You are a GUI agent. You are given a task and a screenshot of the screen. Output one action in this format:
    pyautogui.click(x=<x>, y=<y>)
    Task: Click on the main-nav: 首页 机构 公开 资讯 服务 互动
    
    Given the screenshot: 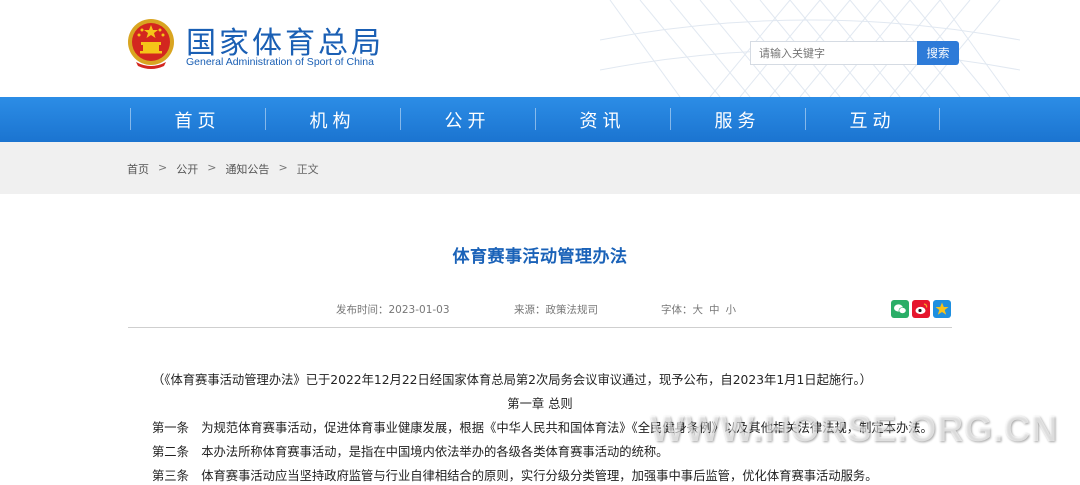 What is the action you would take?
    pyautogui.click(x=540, y=119)
    